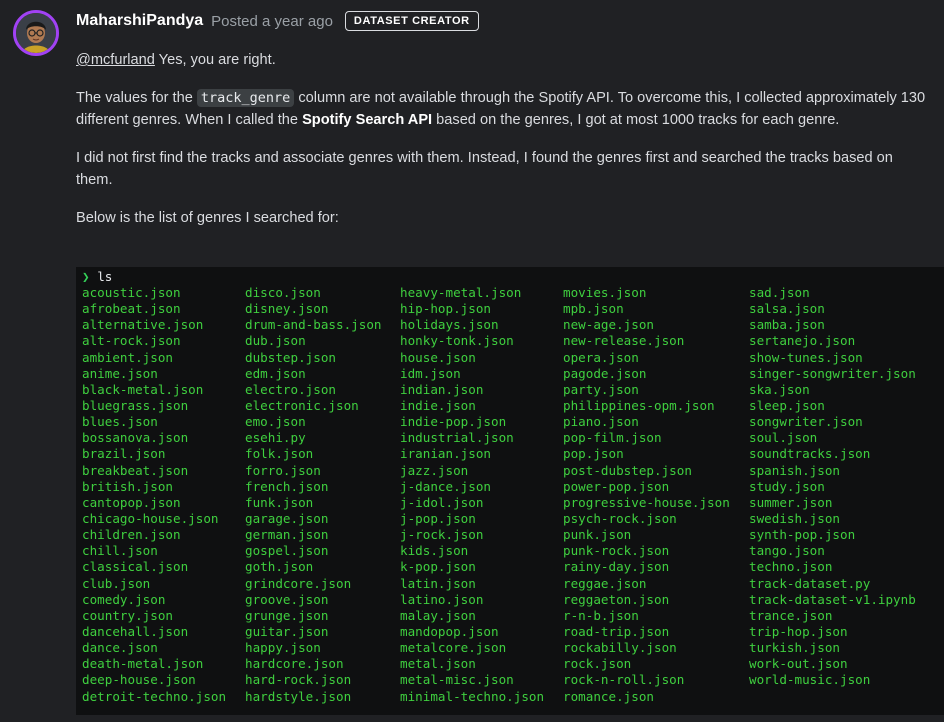 The width and height of the screenshot is (944, 722). I want to click on file-entry: electronic.json, so click(302, 405).